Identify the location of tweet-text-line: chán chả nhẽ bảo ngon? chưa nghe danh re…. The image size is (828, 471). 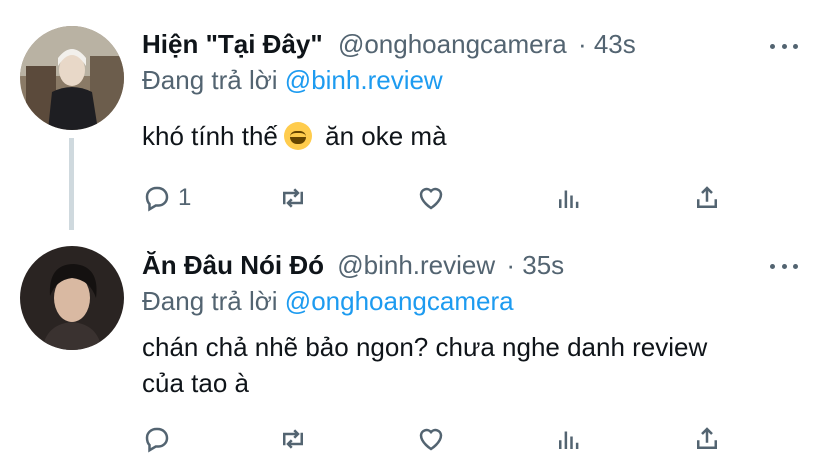
(425, 347).